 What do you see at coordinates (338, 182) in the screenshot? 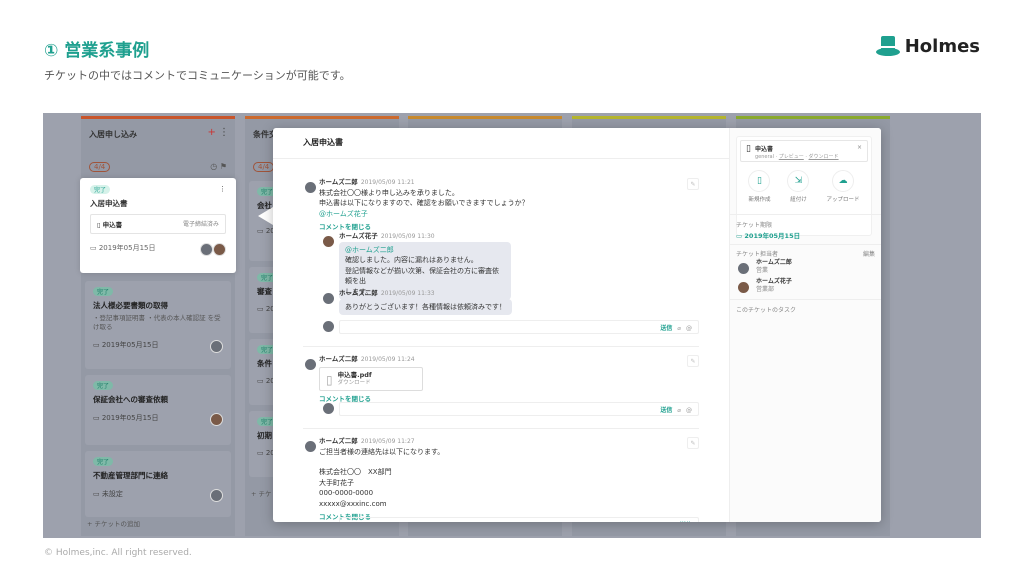
I see `comment-author: ホームズ二郎` at bounding box center [338, 182].